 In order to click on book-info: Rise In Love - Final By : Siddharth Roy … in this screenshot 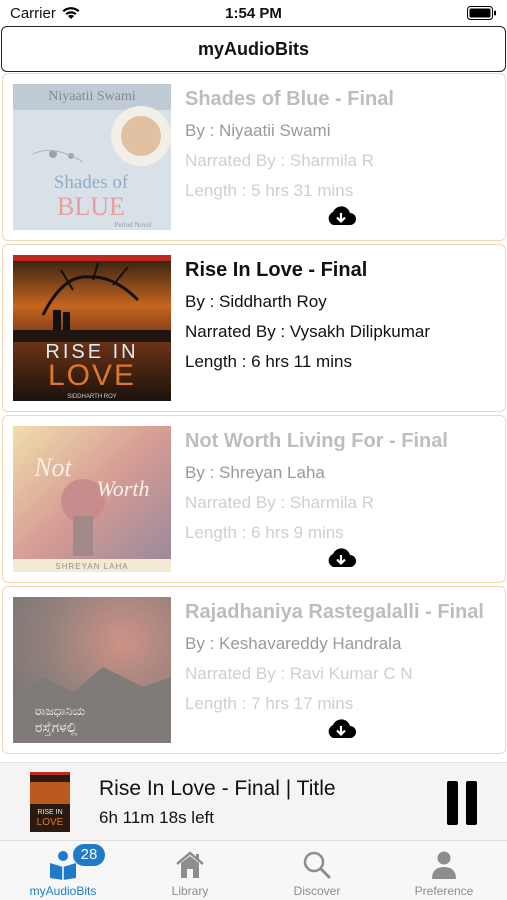, I will do `click(341, 320)`.